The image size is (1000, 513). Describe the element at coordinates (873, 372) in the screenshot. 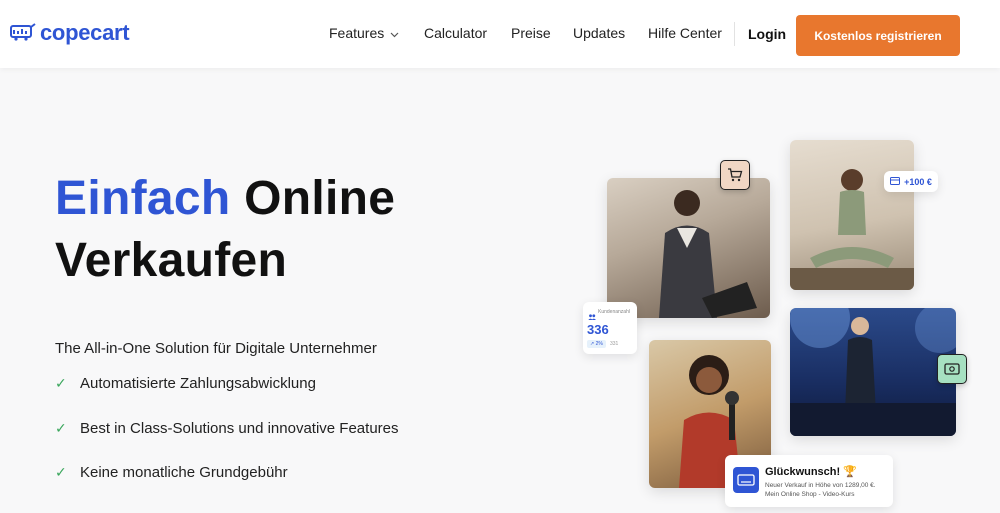

I see `photo-stage-speaker` at that location.